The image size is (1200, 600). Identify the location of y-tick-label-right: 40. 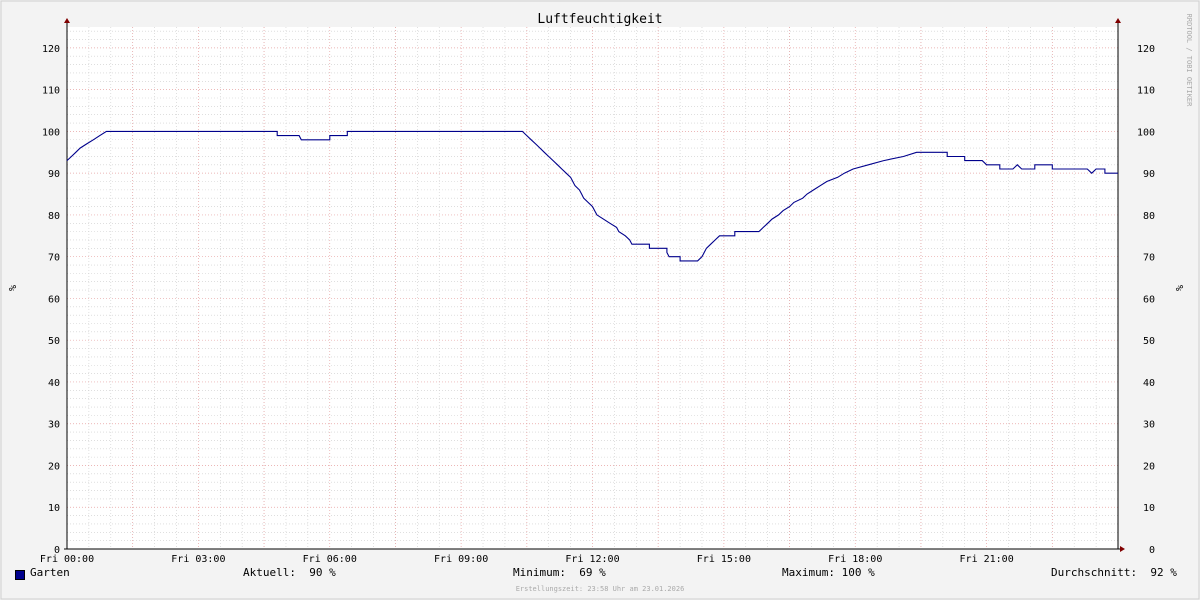
(1149, 383).